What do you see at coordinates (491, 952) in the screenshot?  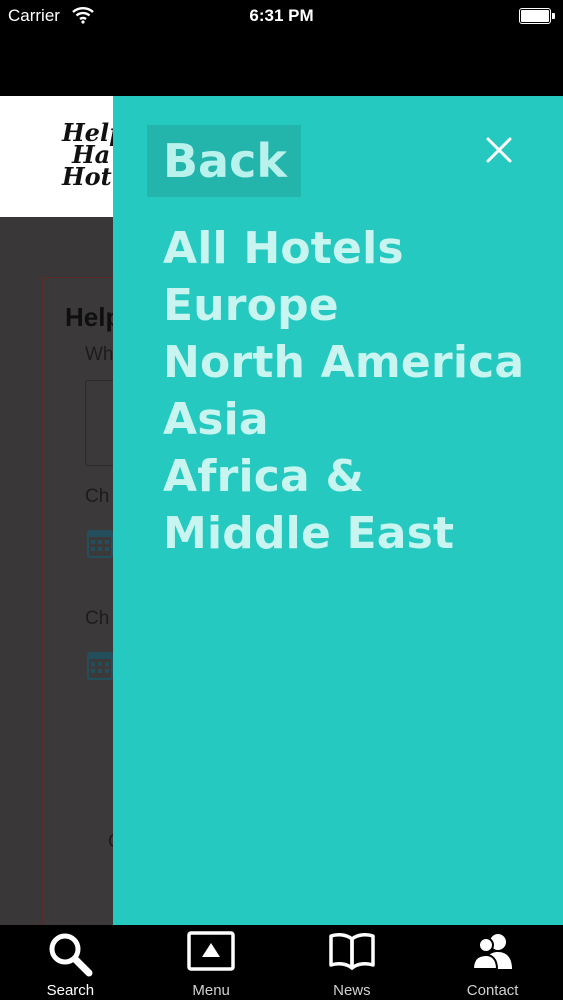 I see `contact-icon` at bounding box center [491, 952].